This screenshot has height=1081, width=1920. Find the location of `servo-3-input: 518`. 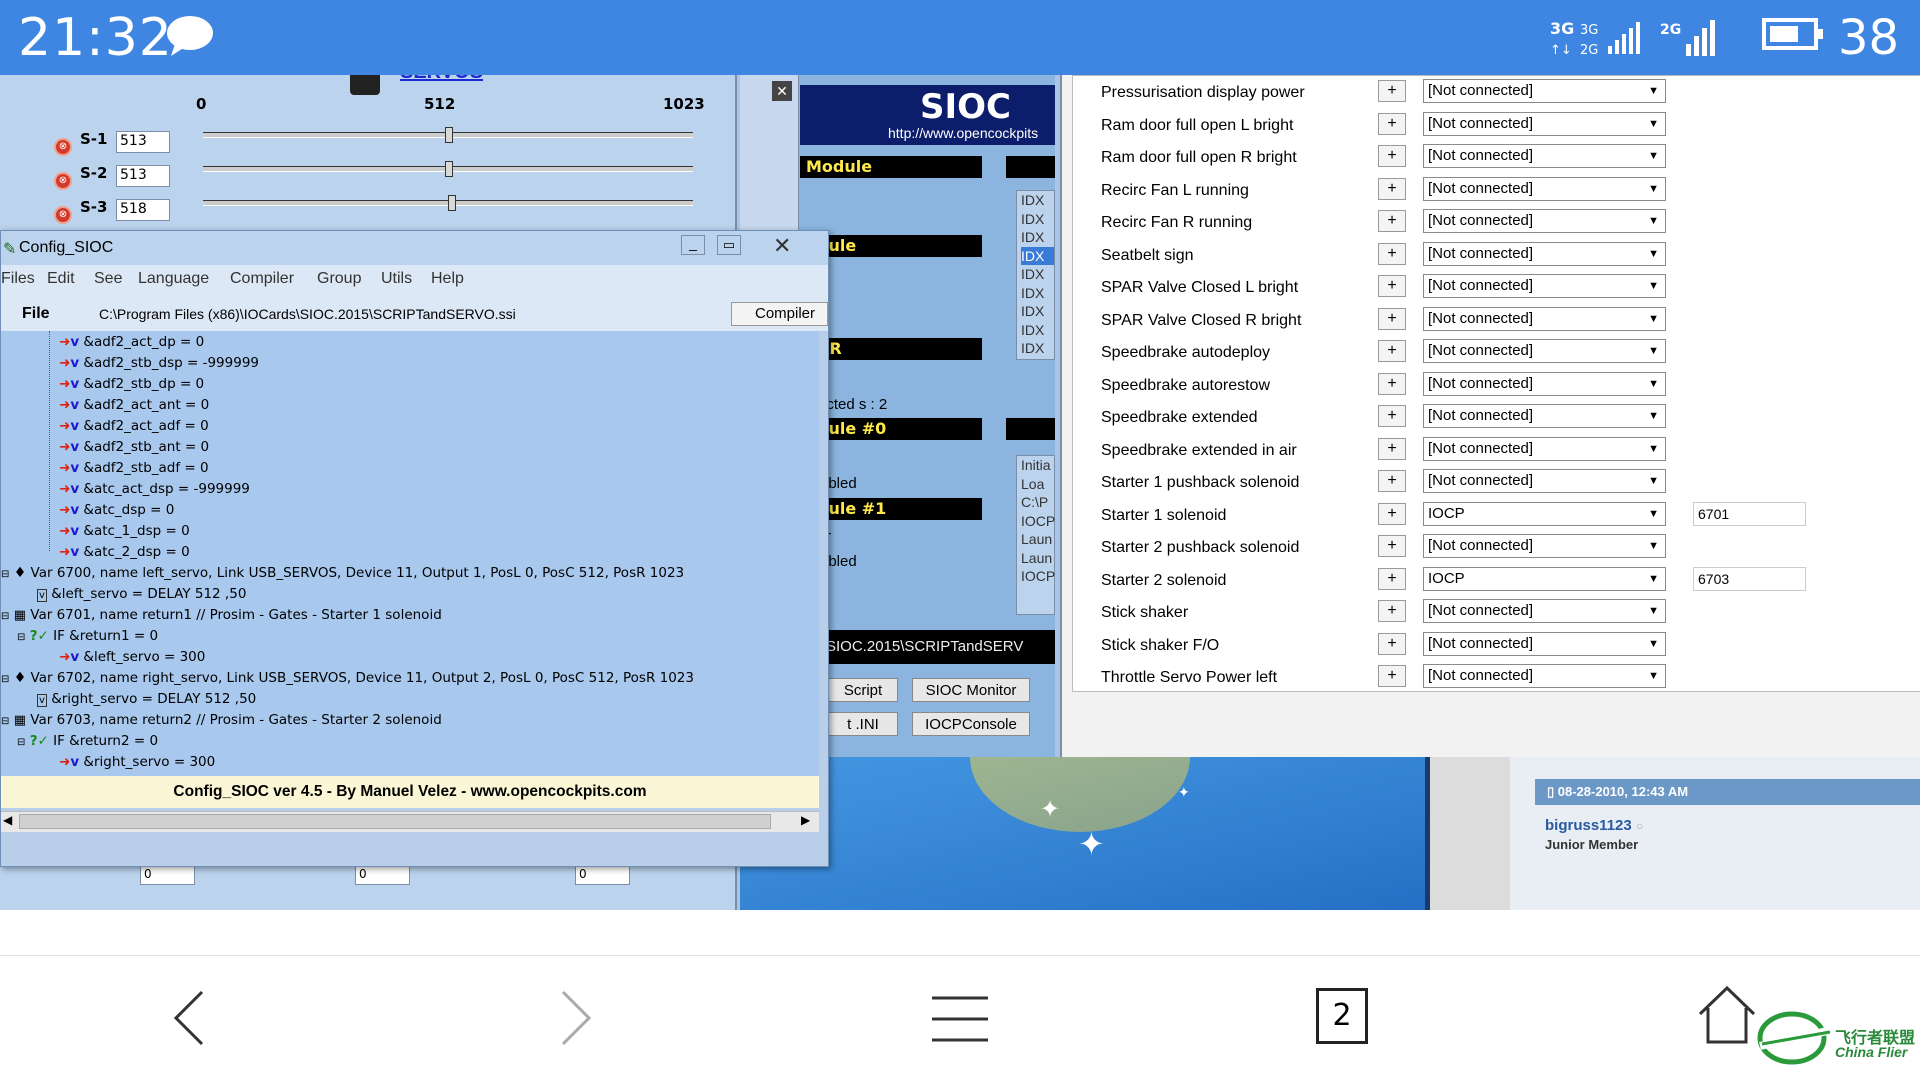

servo-3-input: 518 is located at coordinates (143, 210).